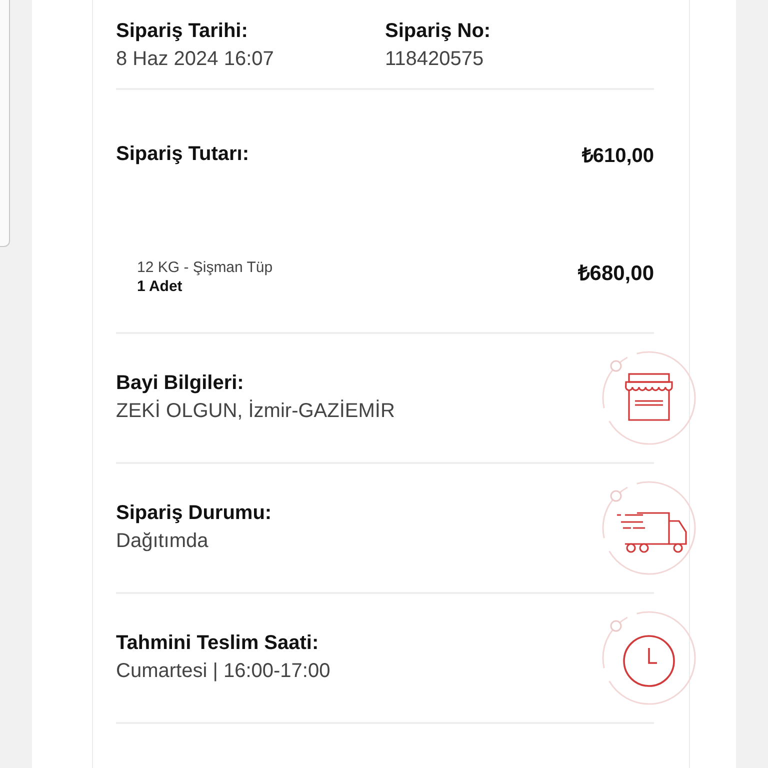  Describe the element at coordinates (255, 411) in the screenshot. I see `section-value: ZEKİ OLGUN, İzmir-GAZİEMİR` at that location.